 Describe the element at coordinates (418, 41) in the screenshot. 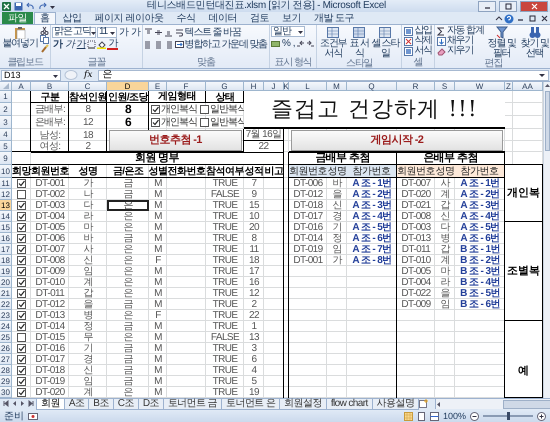

I see `cells-button: 삭제` at that location.